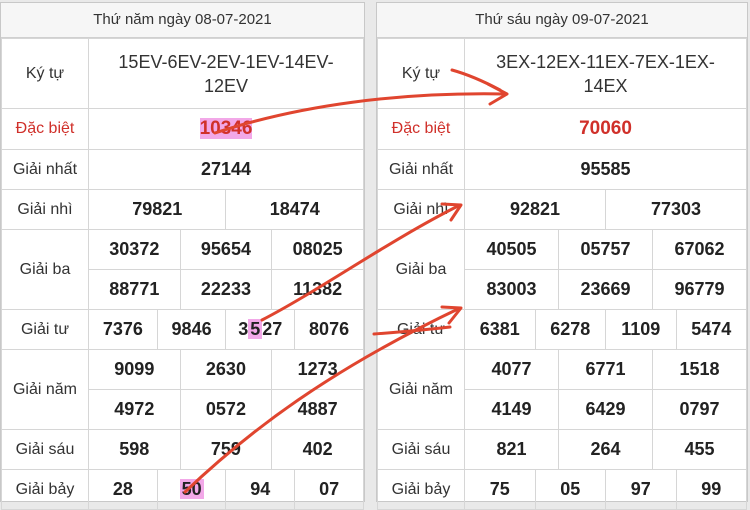 The width and height of the screenshot is (750, 510). What do you see at coordinates (226, 249) in the screenshot?
I see `third-prize: 95654` at bounding box center [226, 249].